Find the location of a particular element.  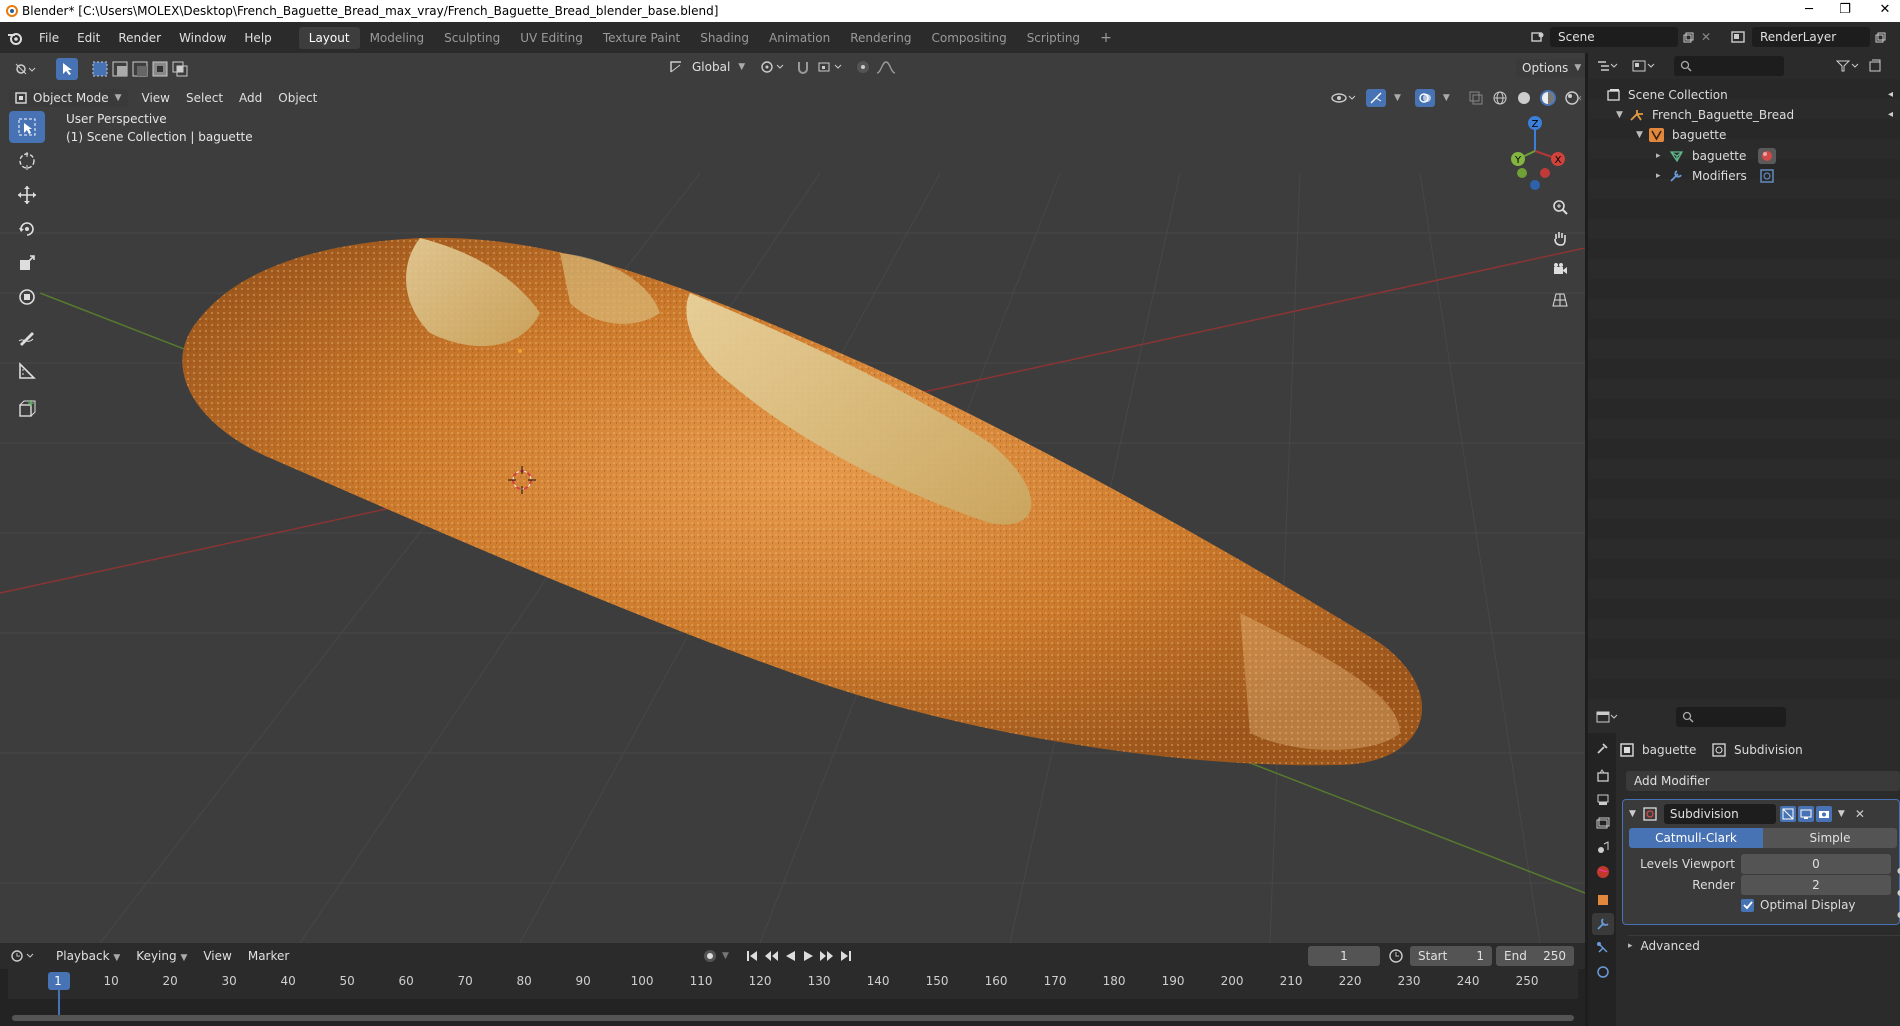

measure-tool is located at coordinates (27, 371).